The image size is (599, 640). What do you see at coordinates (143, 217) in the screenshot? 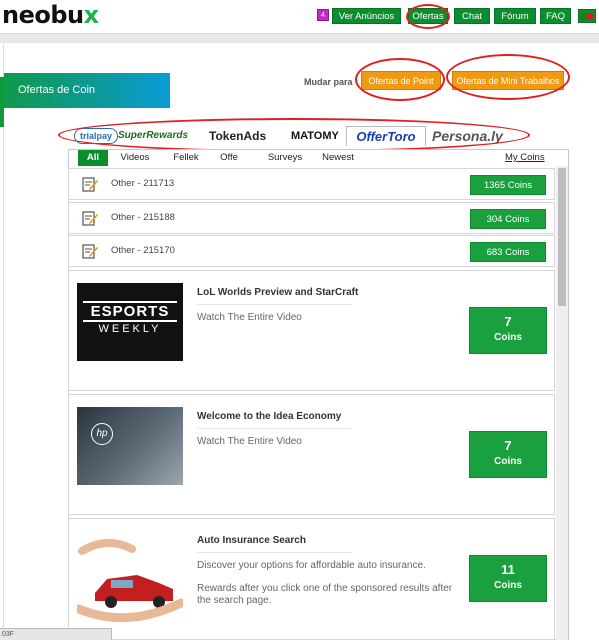
I see `offer-row-label: Other - 215188` at bounding box center [143, 217].